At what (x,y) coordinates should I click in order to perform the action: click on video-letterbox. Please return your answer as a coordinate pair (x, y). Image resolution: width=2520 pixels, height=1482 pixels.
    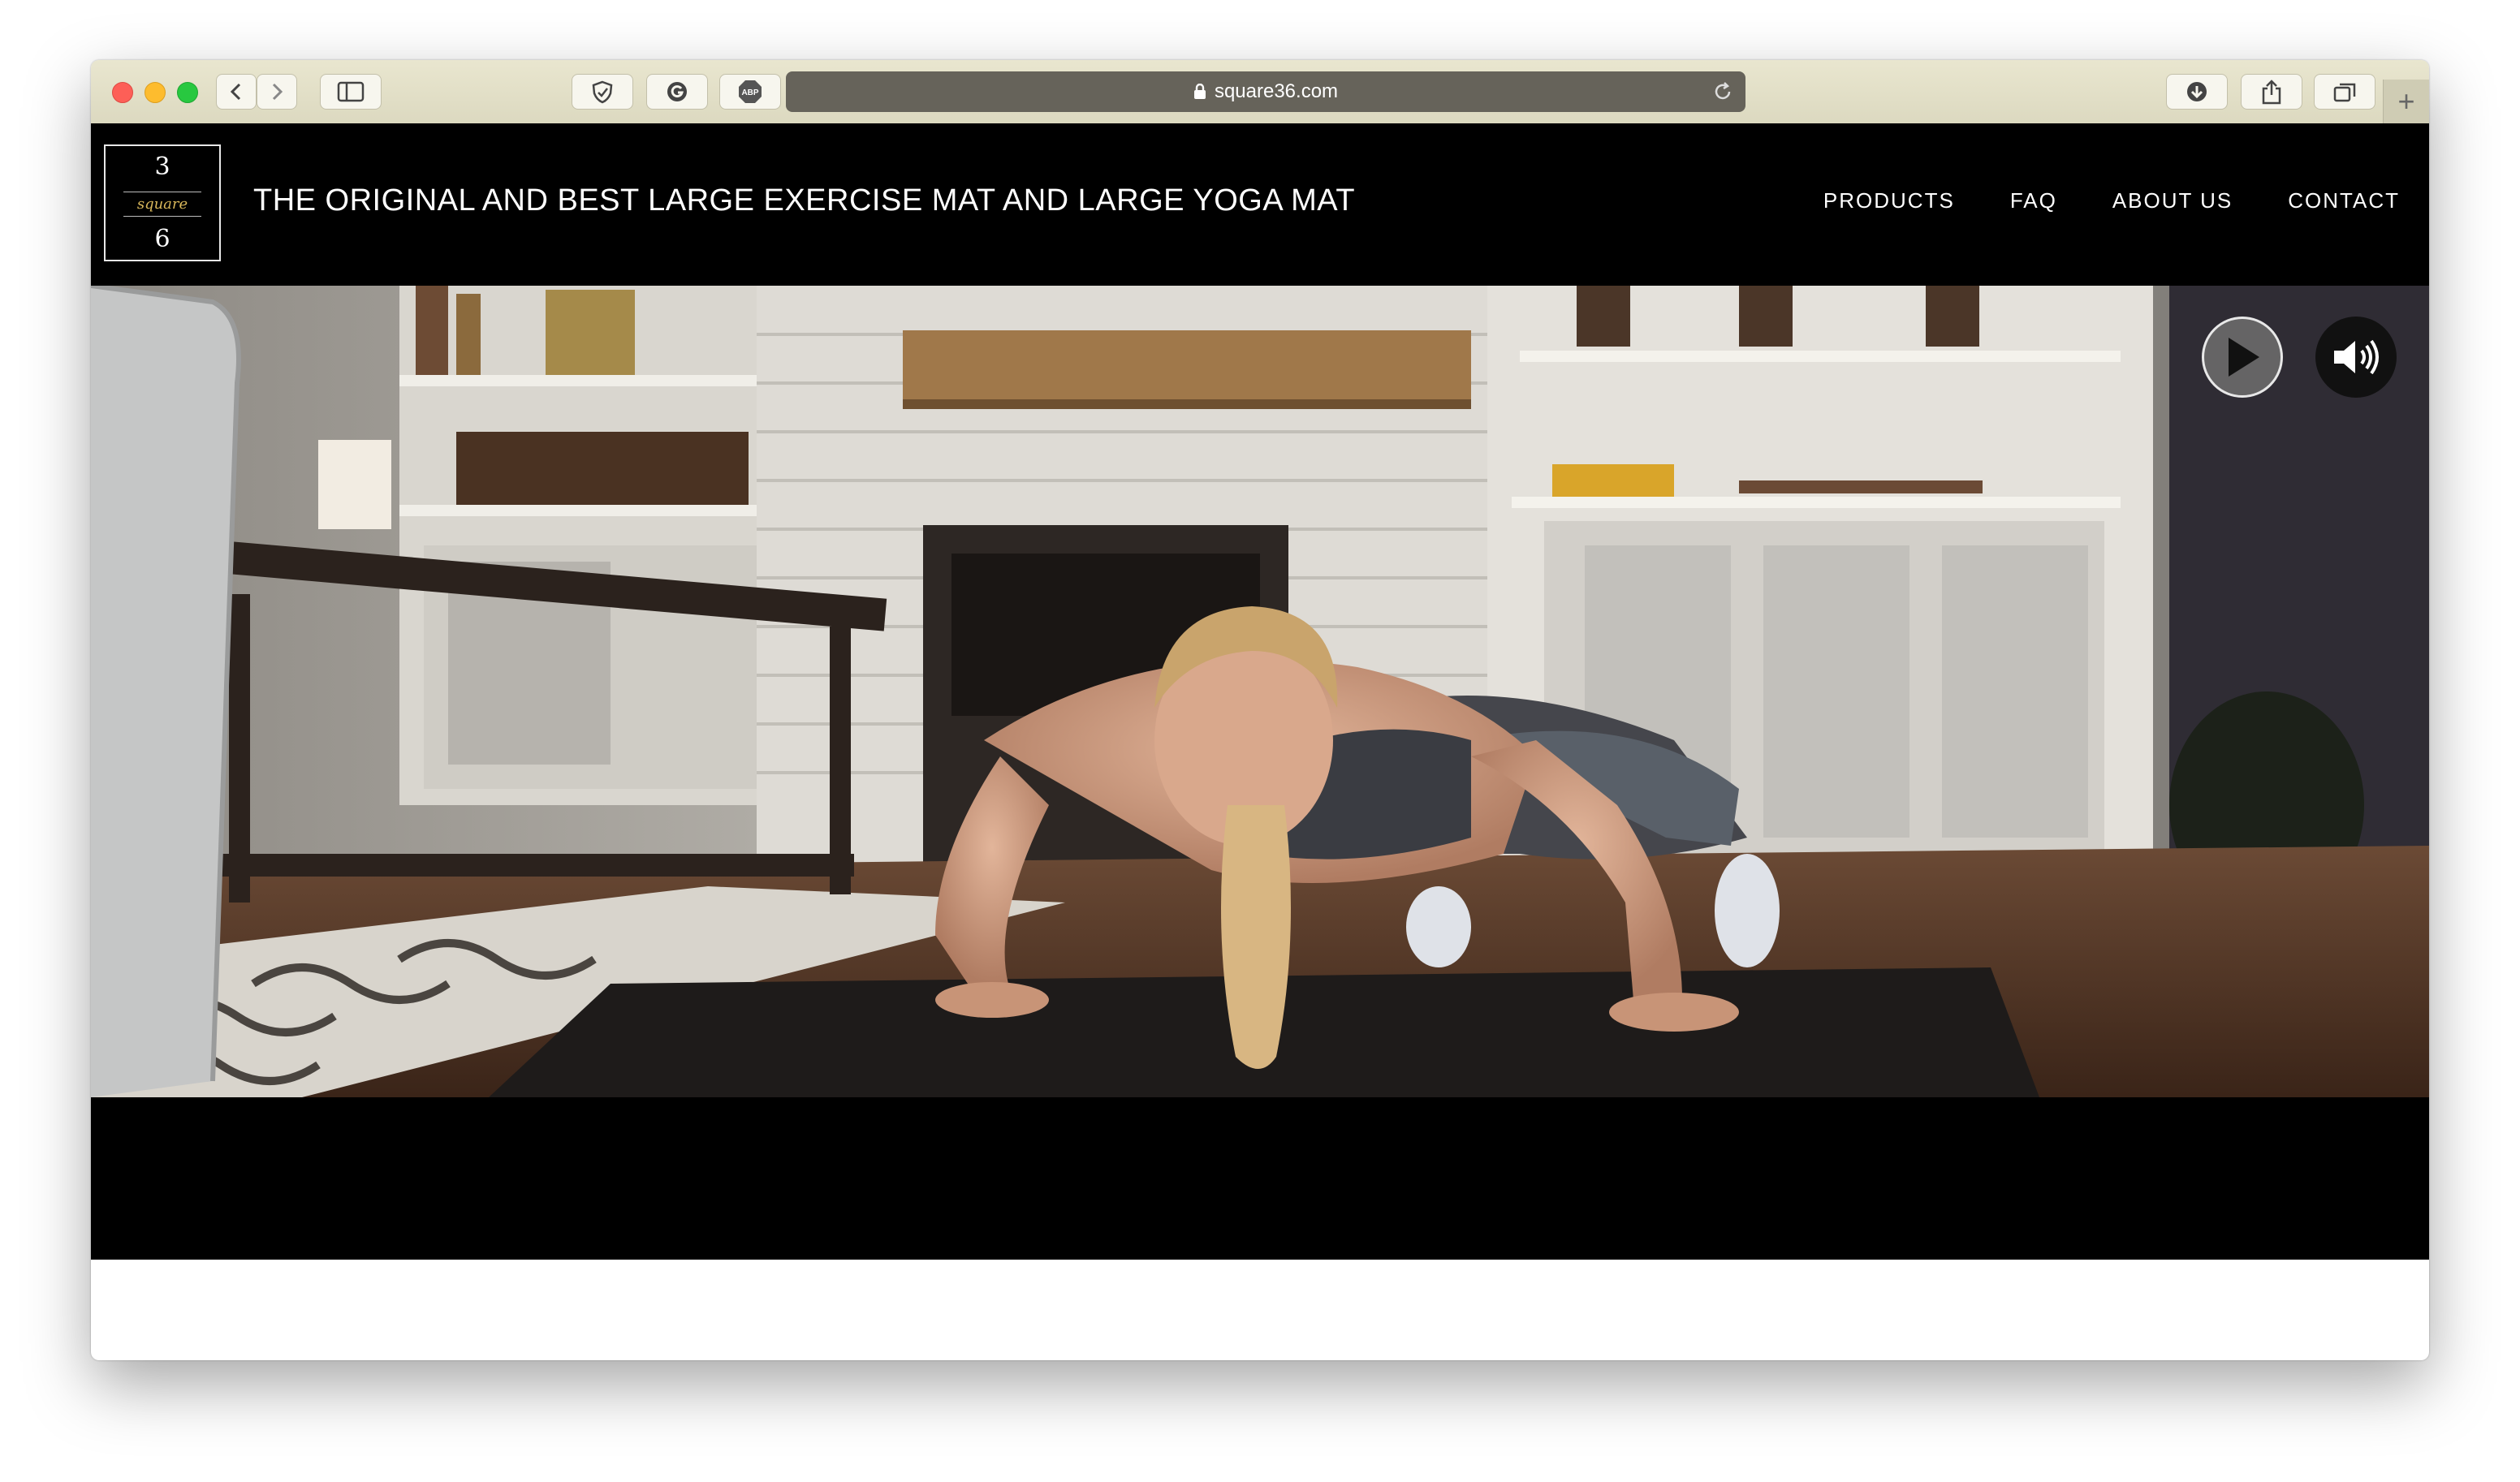
    Looking at the image, I should click on (1260, 1178).